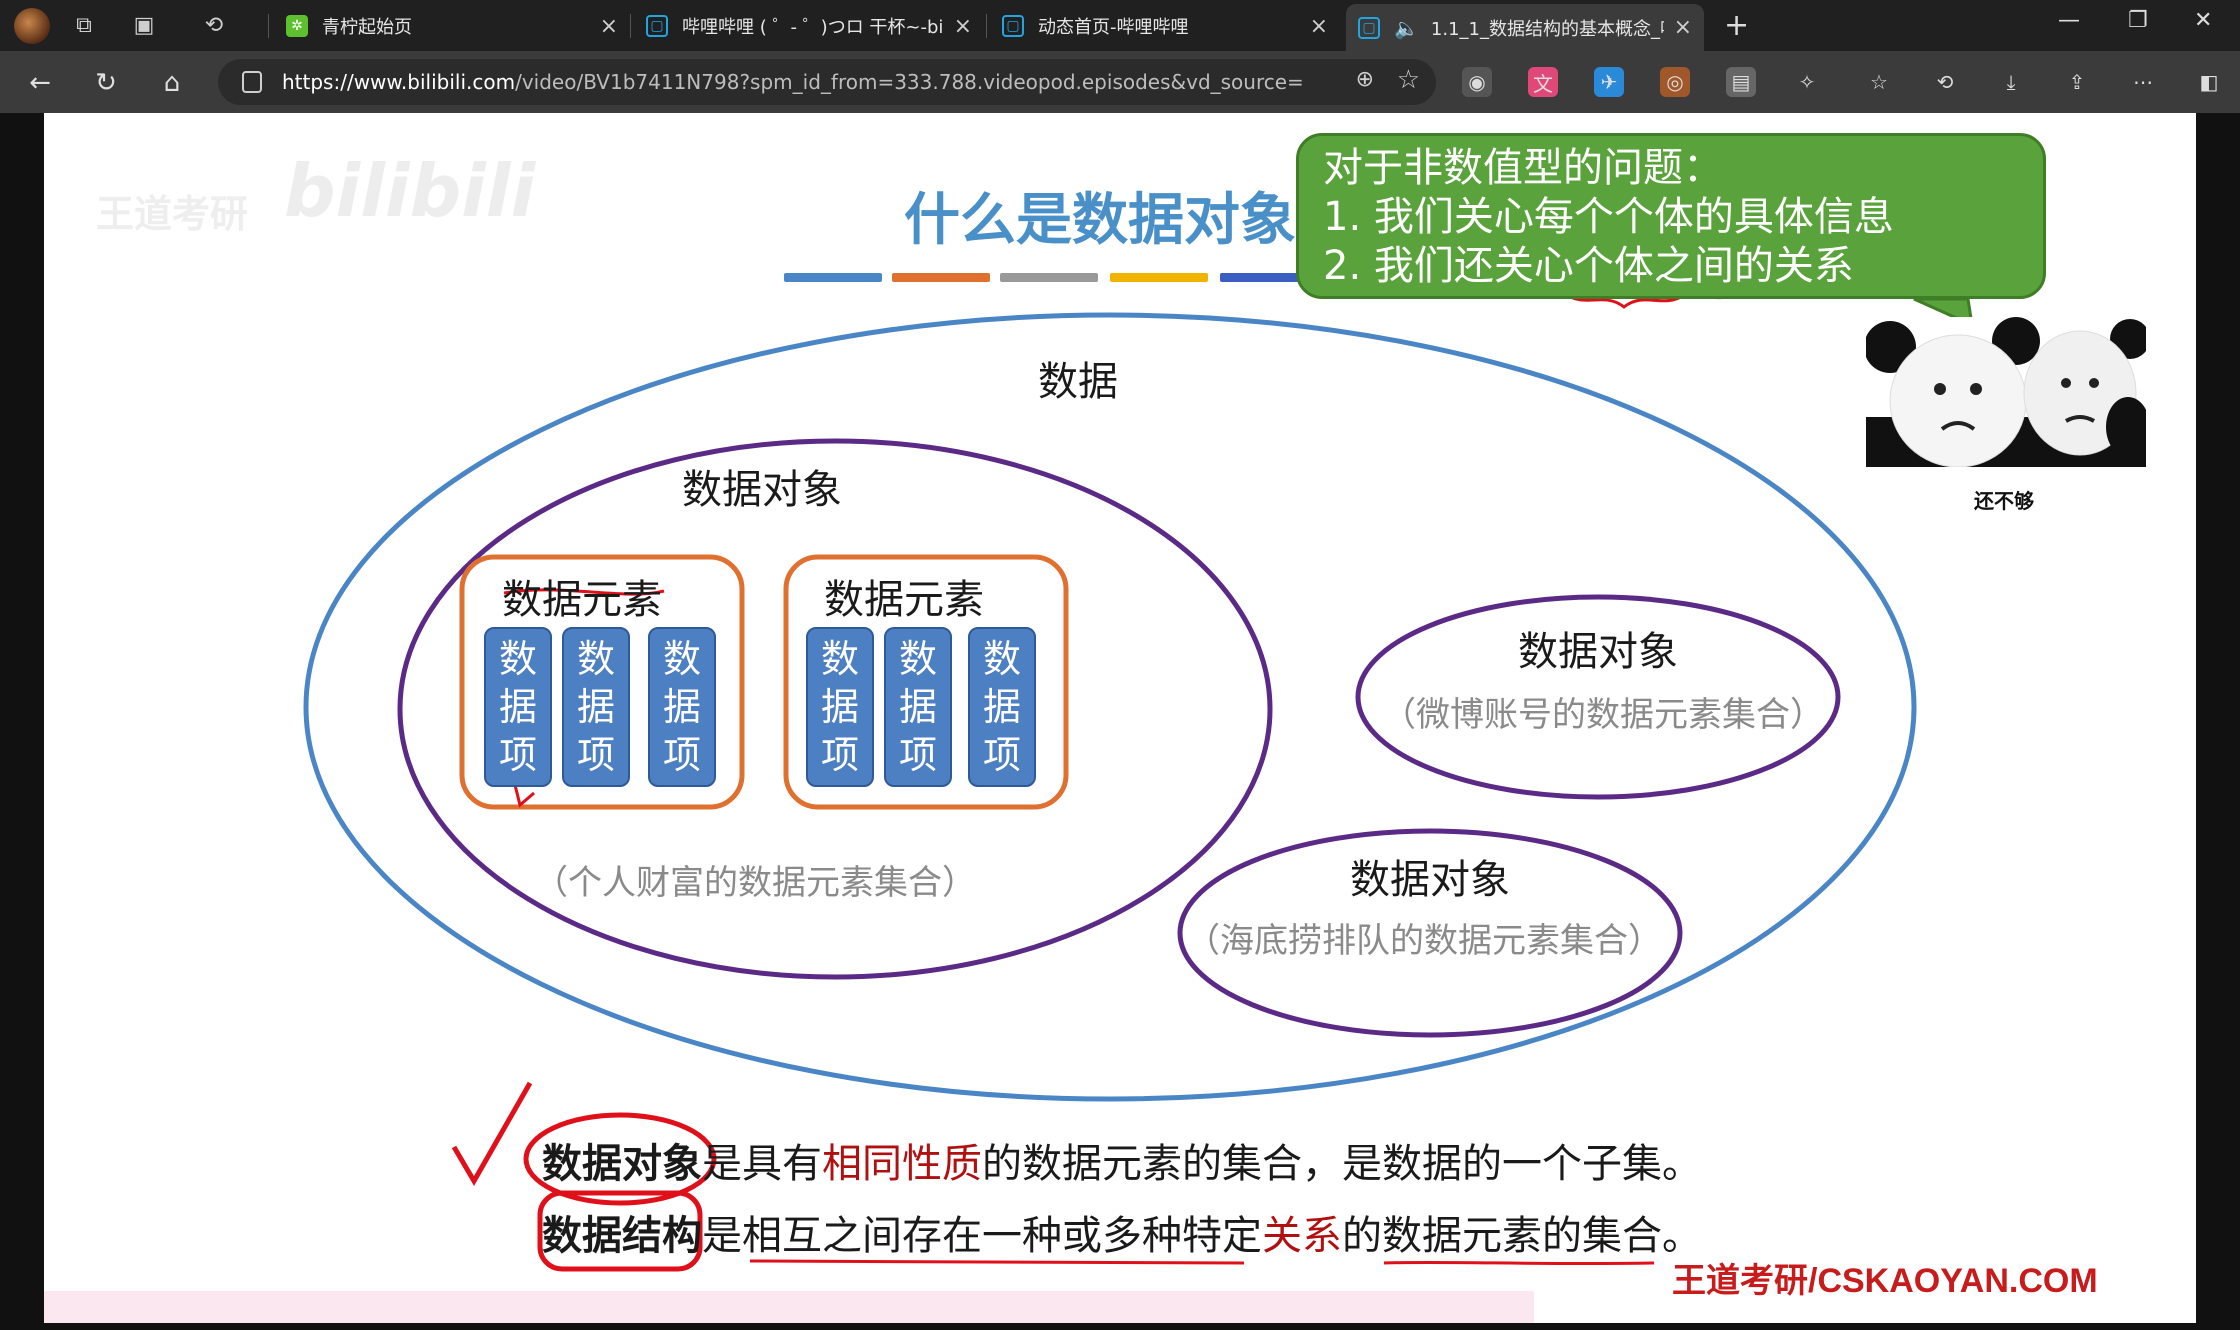  What do you see at coordinates (1519, 1263) in the screenshot?
I see `annotation-underline-set` at bounding box center [1519, 1263].